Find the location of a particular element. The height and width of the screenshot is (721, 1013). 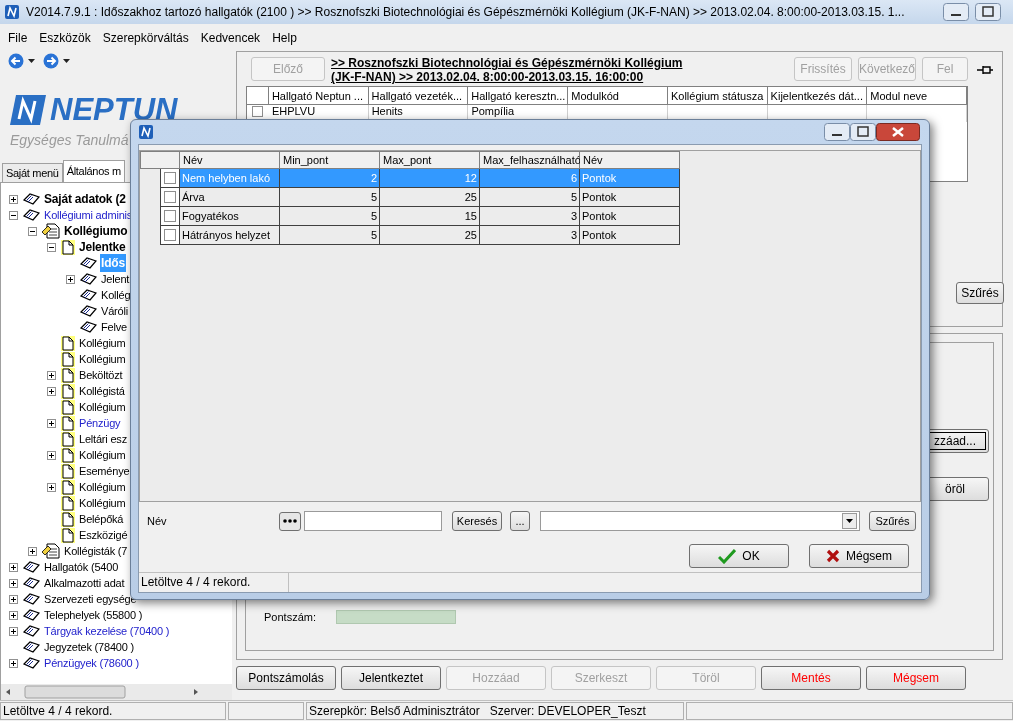

filter-button: Szűrés is located at coordinates (892, 521).